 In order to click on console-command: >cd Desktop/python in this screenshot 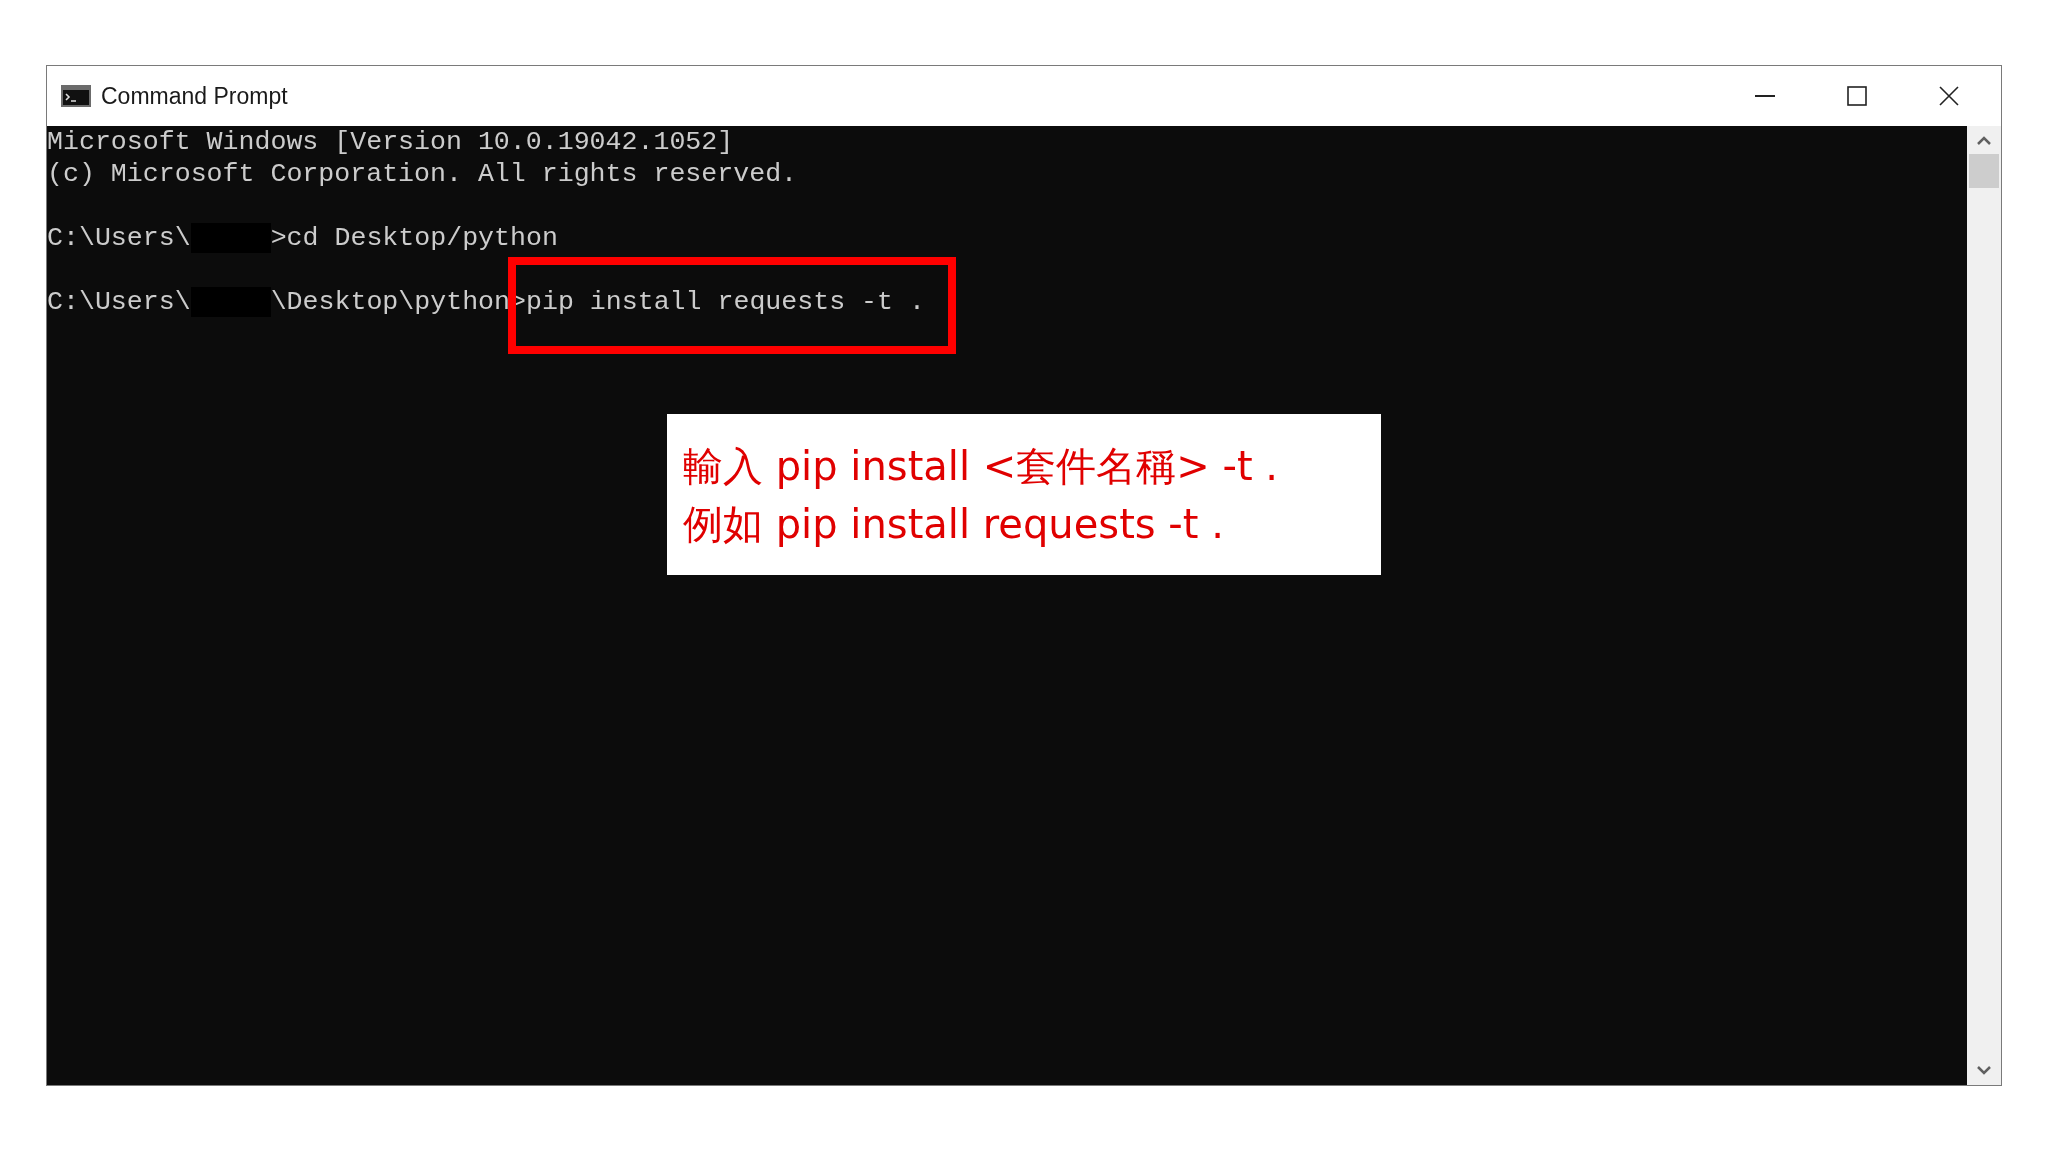, I will do `click(414, 238)`.